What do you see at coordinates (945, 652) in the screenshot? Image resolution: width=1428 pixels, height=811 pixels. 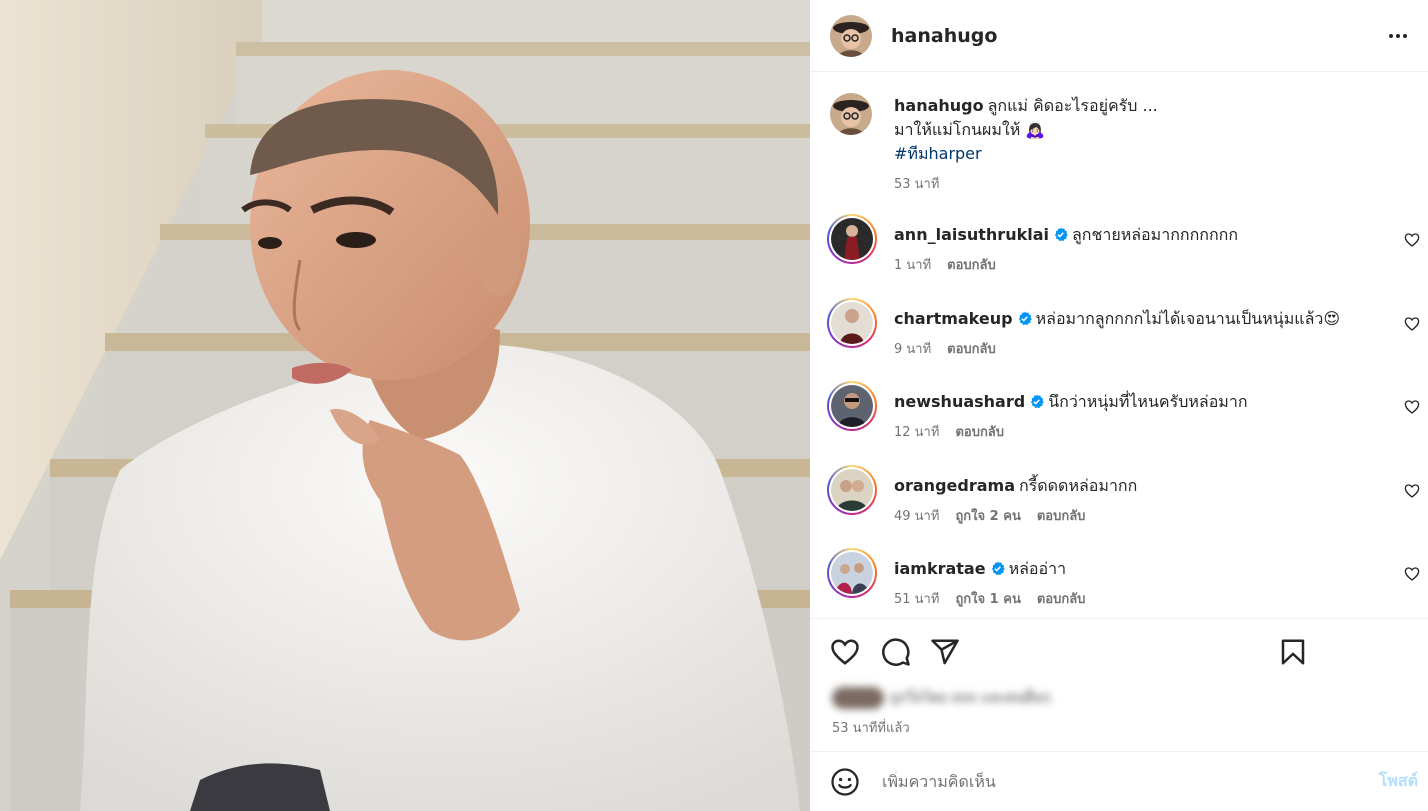 I see `send-icon` at bounding box center [945, 652].